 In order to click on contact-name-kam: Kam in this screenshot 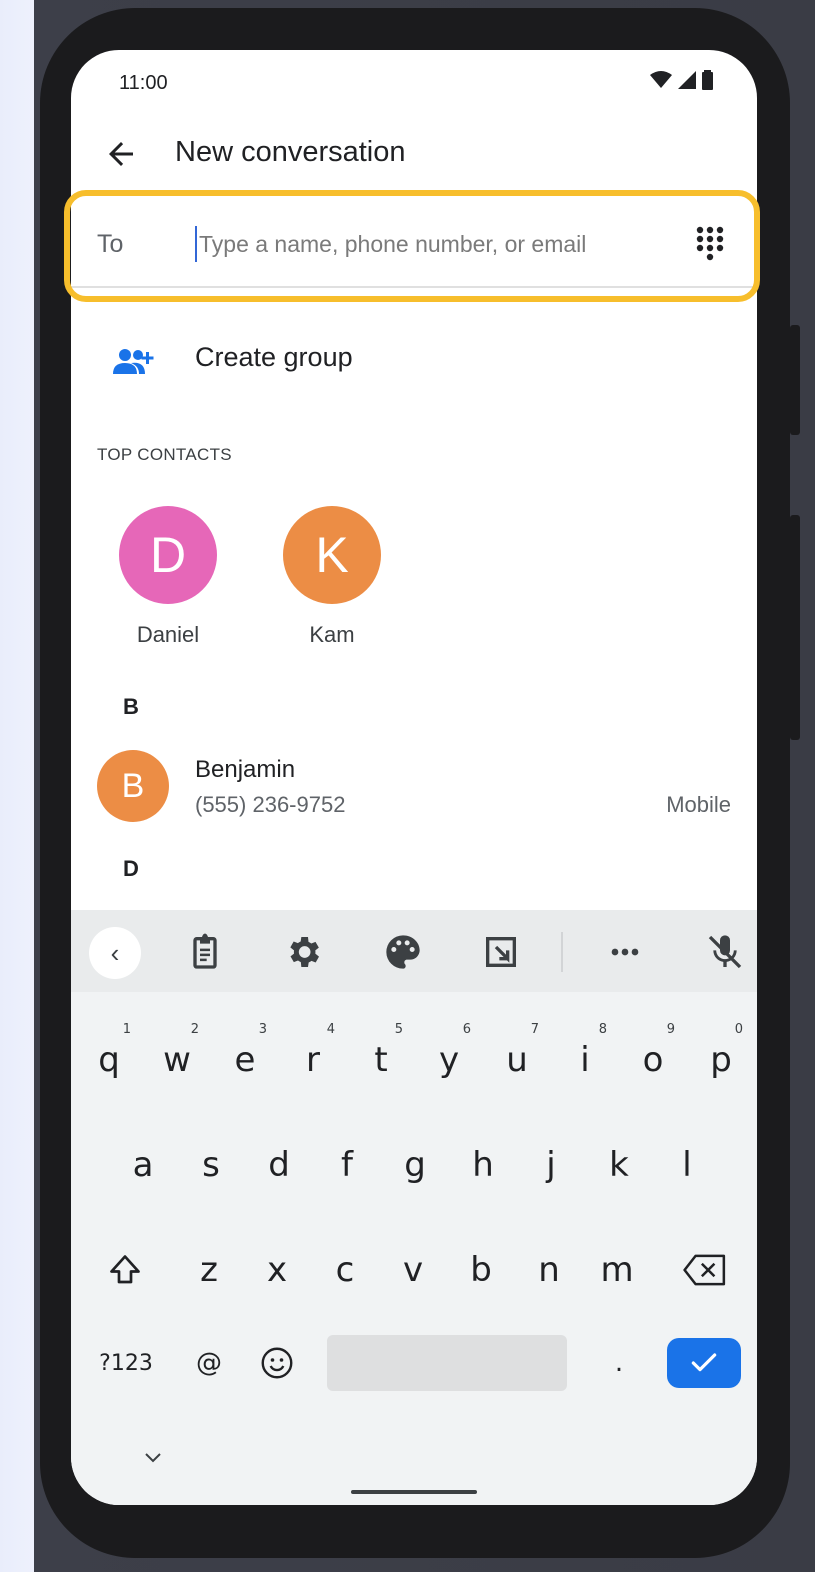, I will do `click(332, 634)`.